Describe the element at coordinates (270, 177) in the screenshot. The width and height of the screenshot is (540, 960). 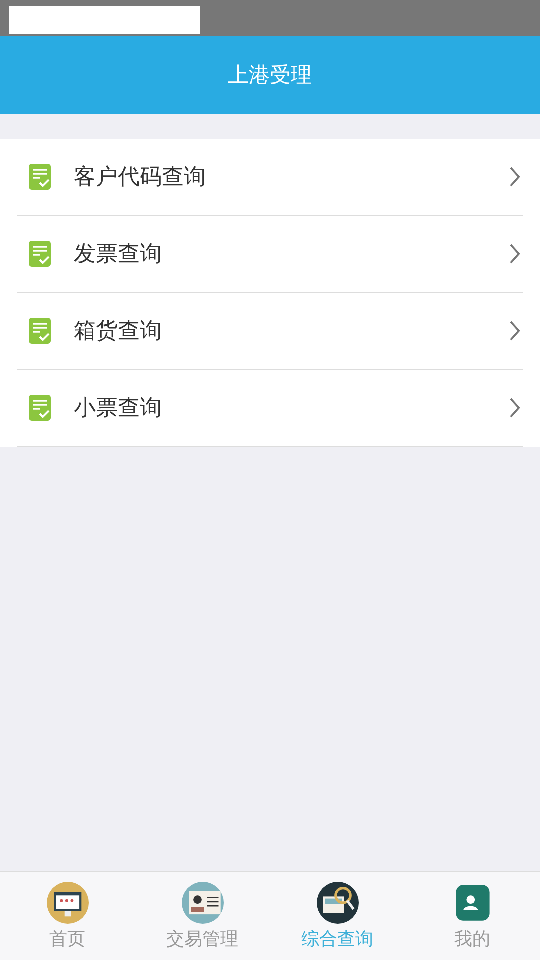
I see `menu-item: 客户代码查询` at that location.